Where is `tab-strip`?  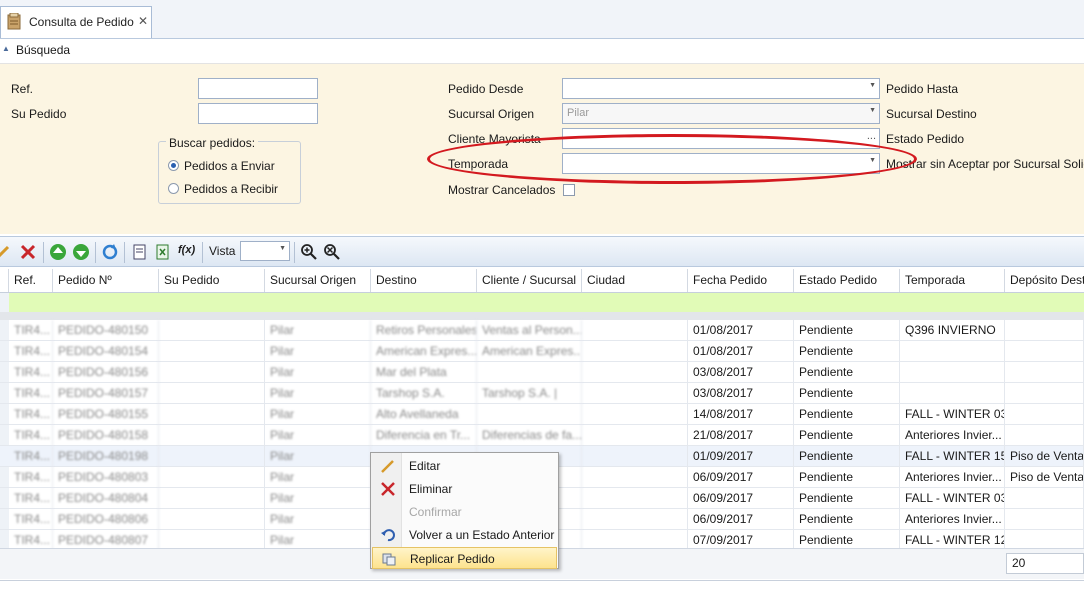 tab-strip is located at coordinates (542, 19).